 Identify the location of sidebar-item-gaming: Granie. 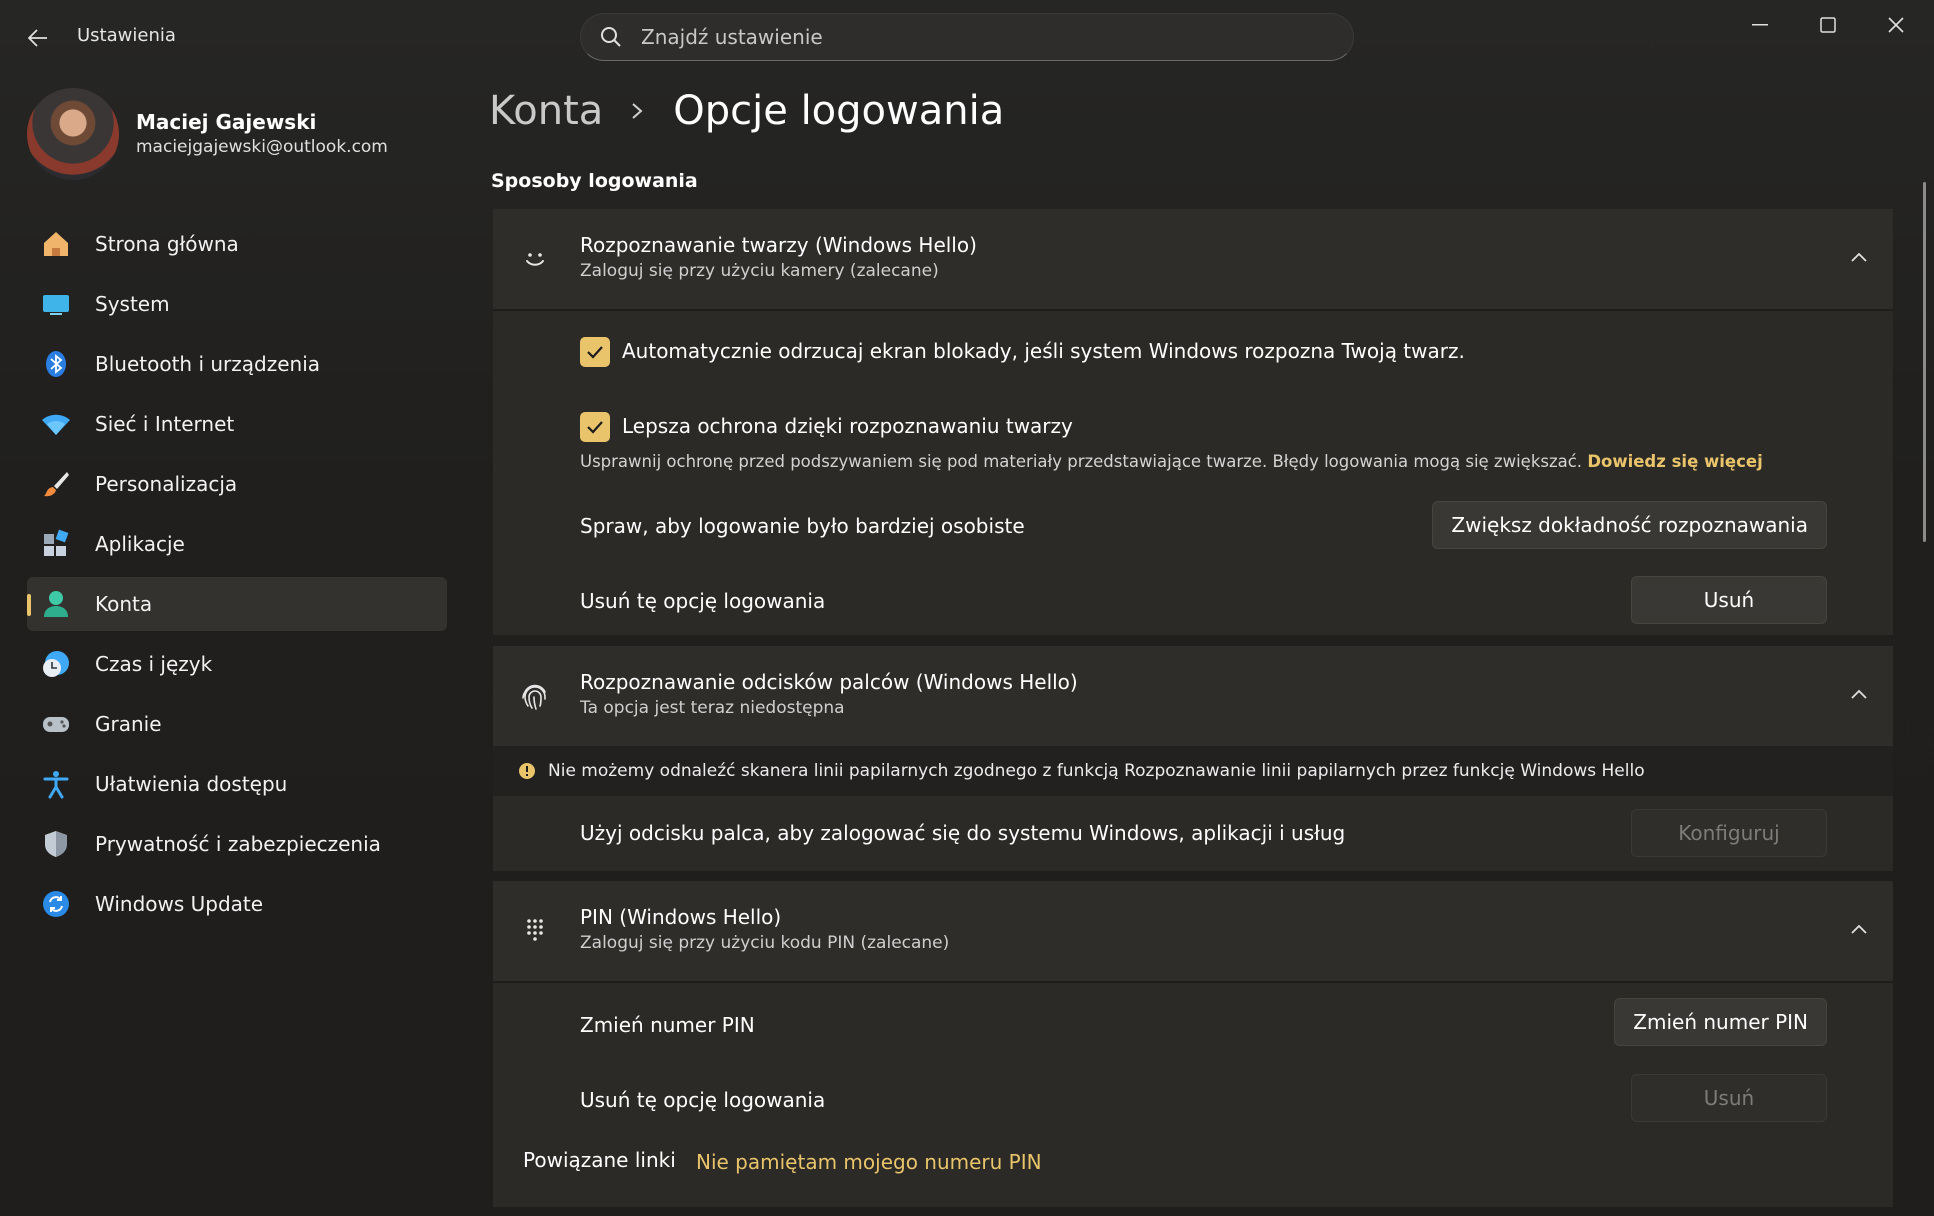
(237, 724).